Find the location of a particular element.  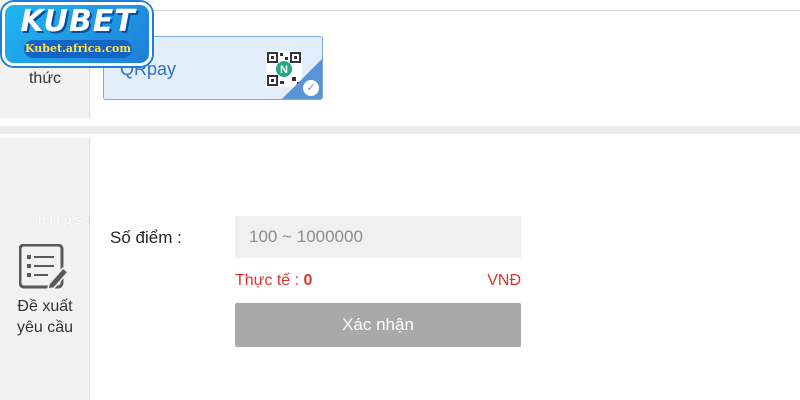

confirm-button: Xác nhận is located at coordinates (378, 325).